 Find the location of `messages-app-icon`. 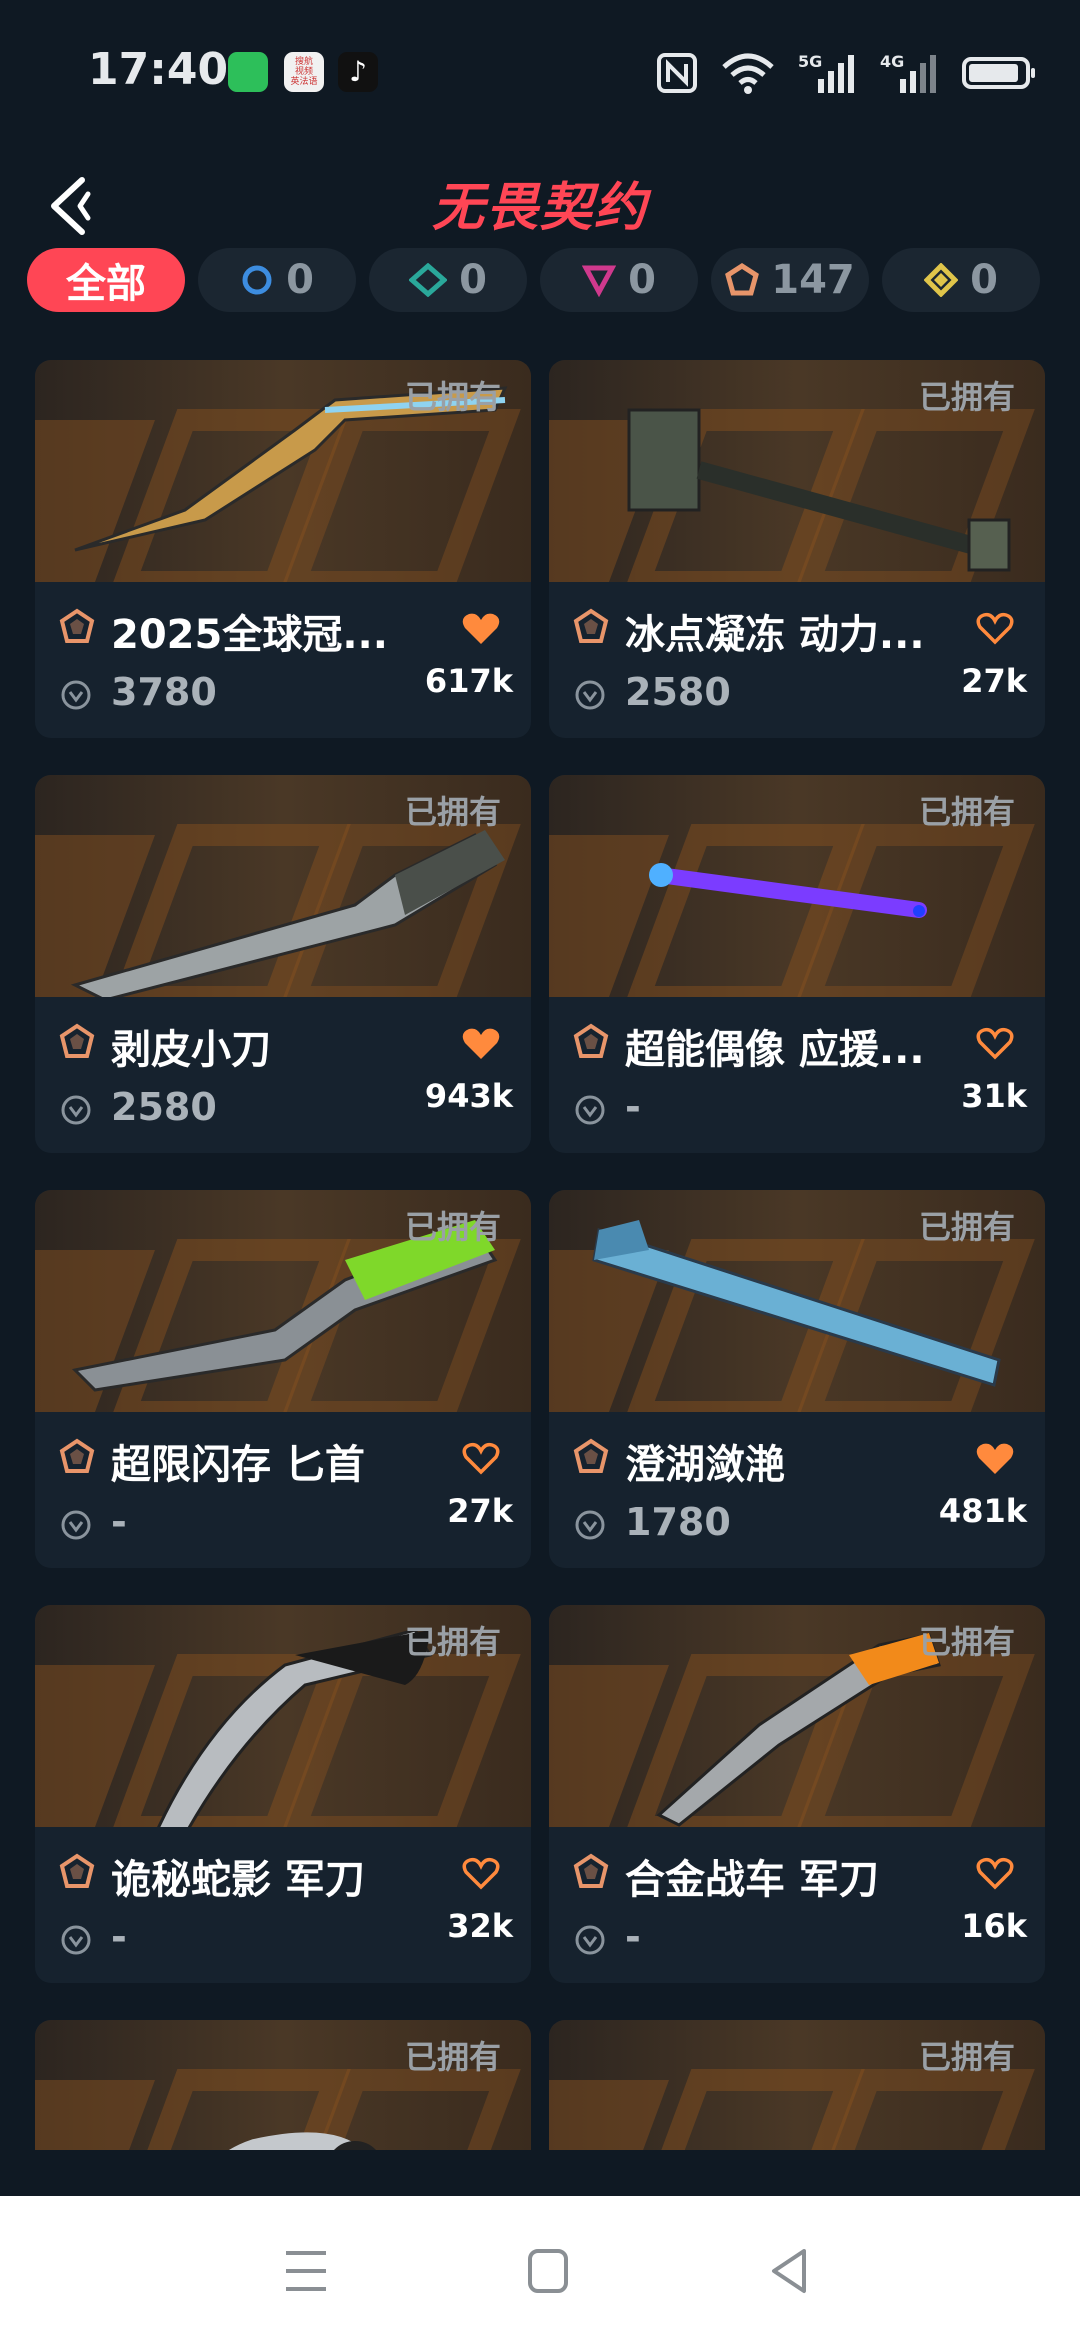

messages-app-icon is located at coordinates (248, 72).